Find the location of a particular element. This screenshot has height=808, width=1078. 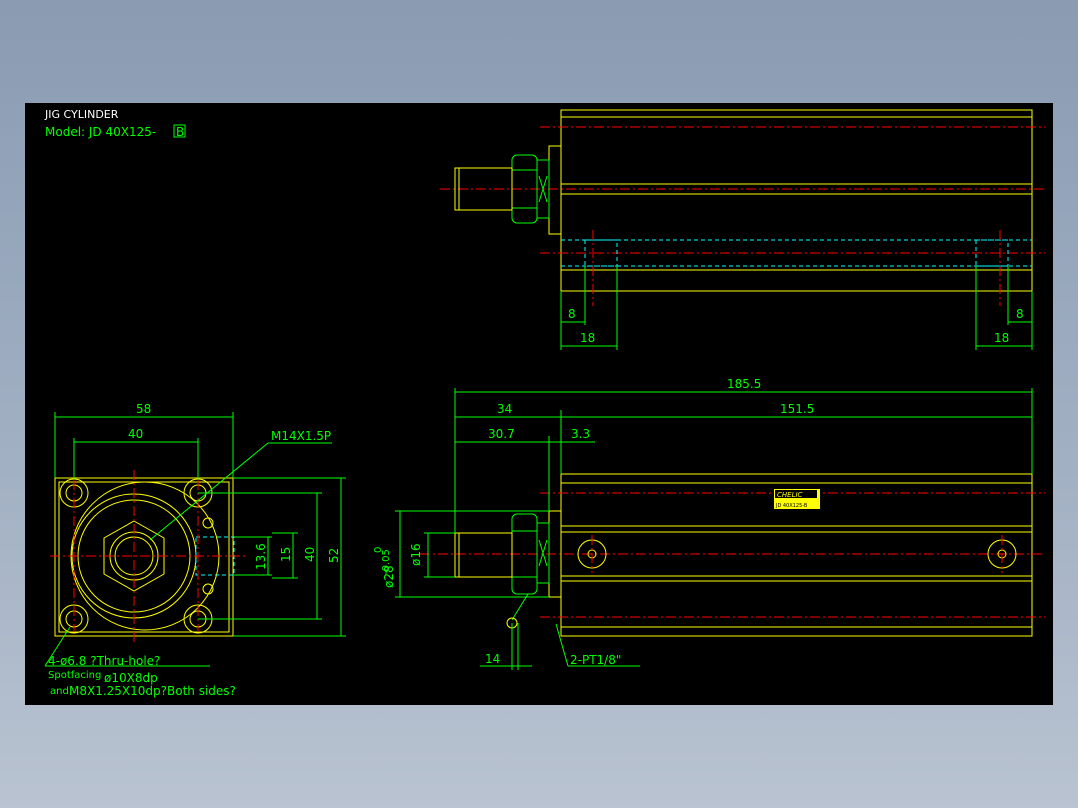

spotfacing-value: ø10X8dp is located at coordinates (131, 678).